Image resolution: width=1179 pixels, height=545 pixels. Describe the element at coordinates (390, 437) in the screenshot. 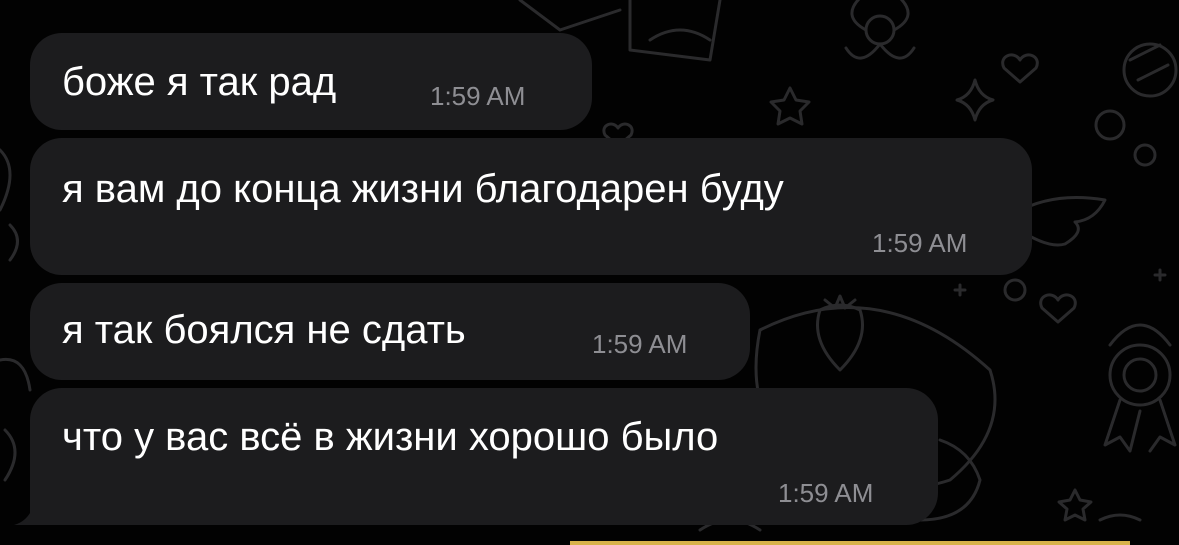

I see `message-text: что у вас всё в жизни хорошо было` at that location.